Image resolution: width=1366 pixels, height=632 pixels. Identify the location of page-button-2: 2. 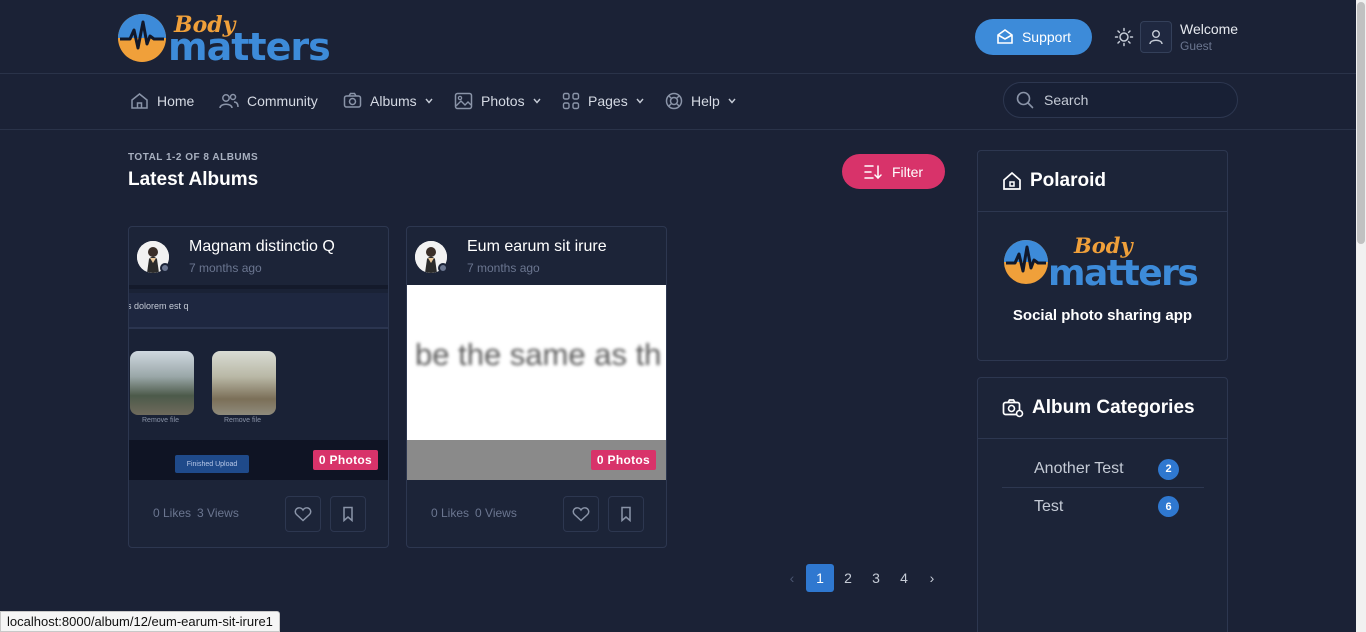
(848, 578).